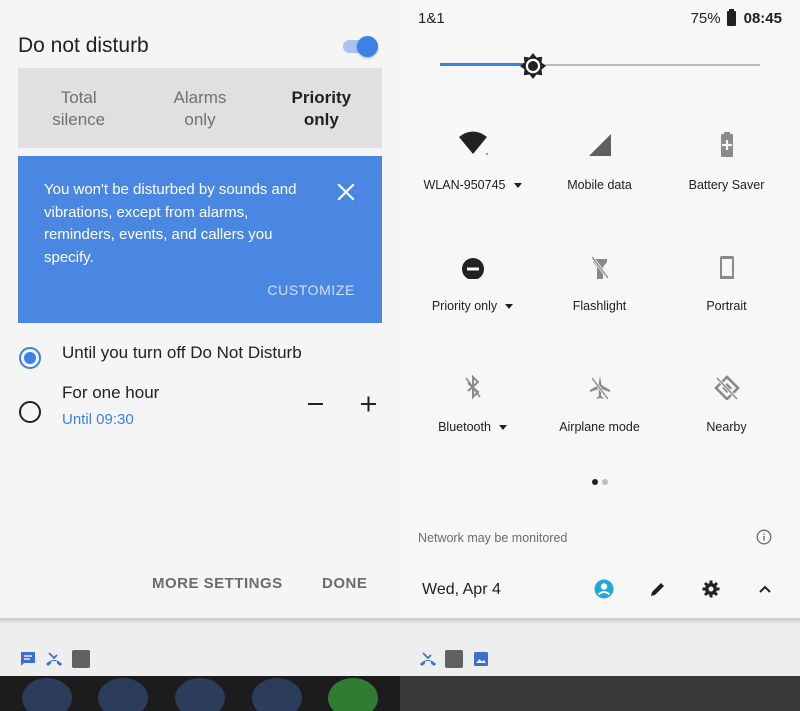 This screenshot has height=711, width=800. What do you see at coordinates (98, 419) in the screenshot?
I see `option-hour-end-time: Until 09:30` at bounding box center [98, 419].